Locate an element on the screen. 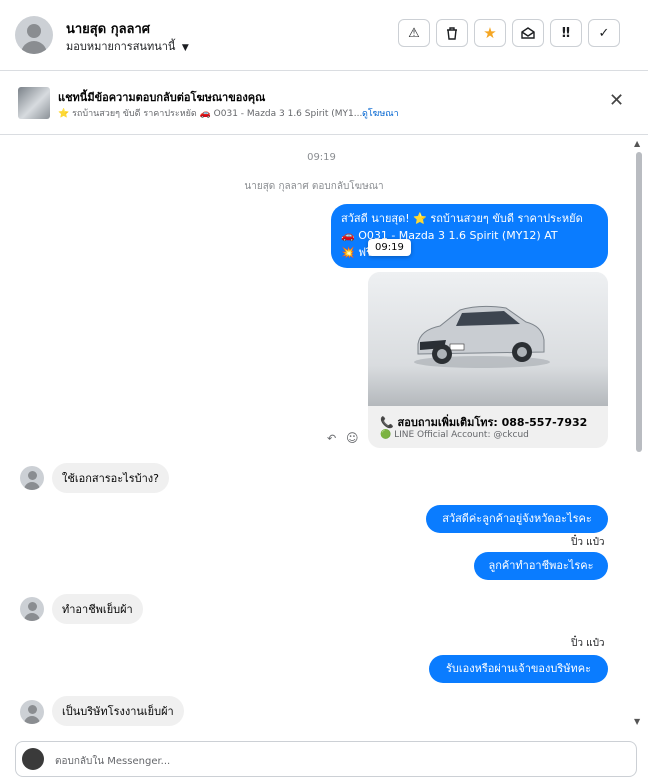 Image resolution: width=659 pixels, height=777 pixels. assign-label: มอบหมายการสนทนานี้ is located at coordinates (121, 46).